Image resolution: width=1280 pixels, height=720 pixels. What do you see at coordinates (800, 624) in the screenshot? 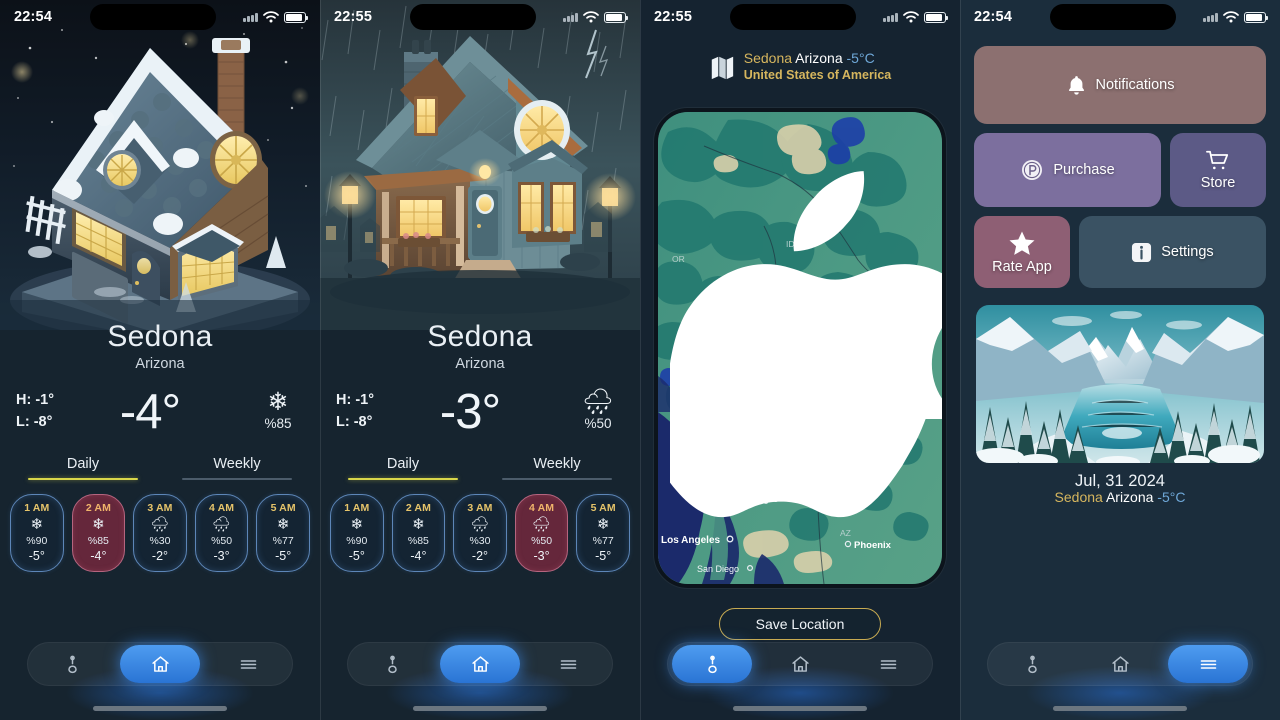
I see `save-location-button: Save Location` at bounding box center [800, 624].